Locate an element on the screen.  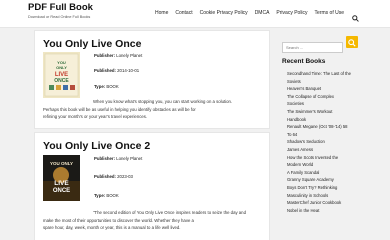
list-item: James Amess is located at coordinates (325, 150).